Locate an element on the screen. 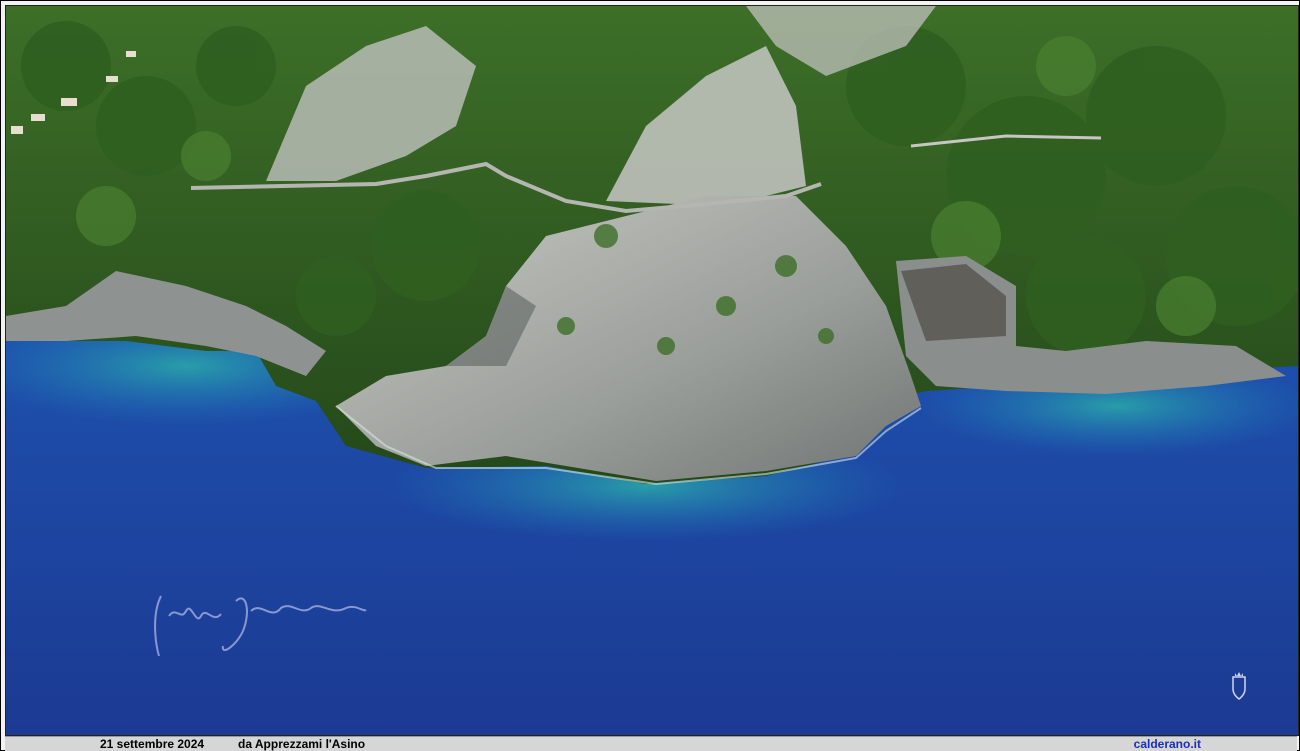 The height and width of the screenshot is (751, 1300). signature-icon is located at coordinates (260, 626).